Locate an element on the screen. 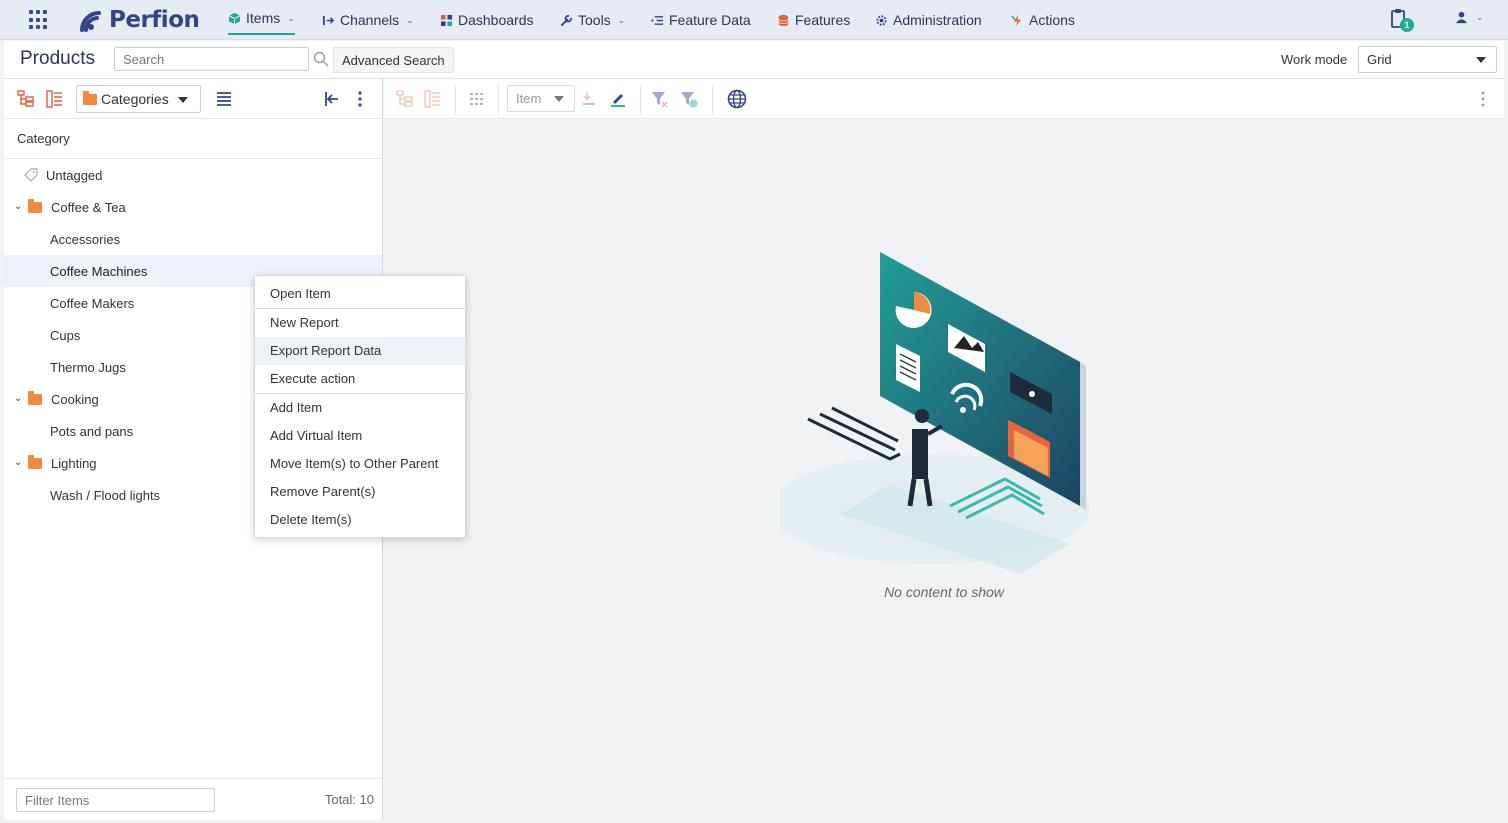 The height and width of the screenshot is (823, 1508). nav-dashboards: Dashboards is located at coordinates (487, 20).